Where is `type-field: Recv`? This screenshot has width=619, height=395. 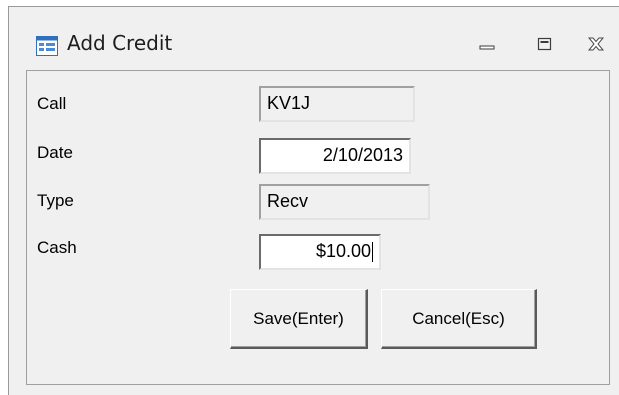
type-field: Recv is located at coordinates (344, 202).